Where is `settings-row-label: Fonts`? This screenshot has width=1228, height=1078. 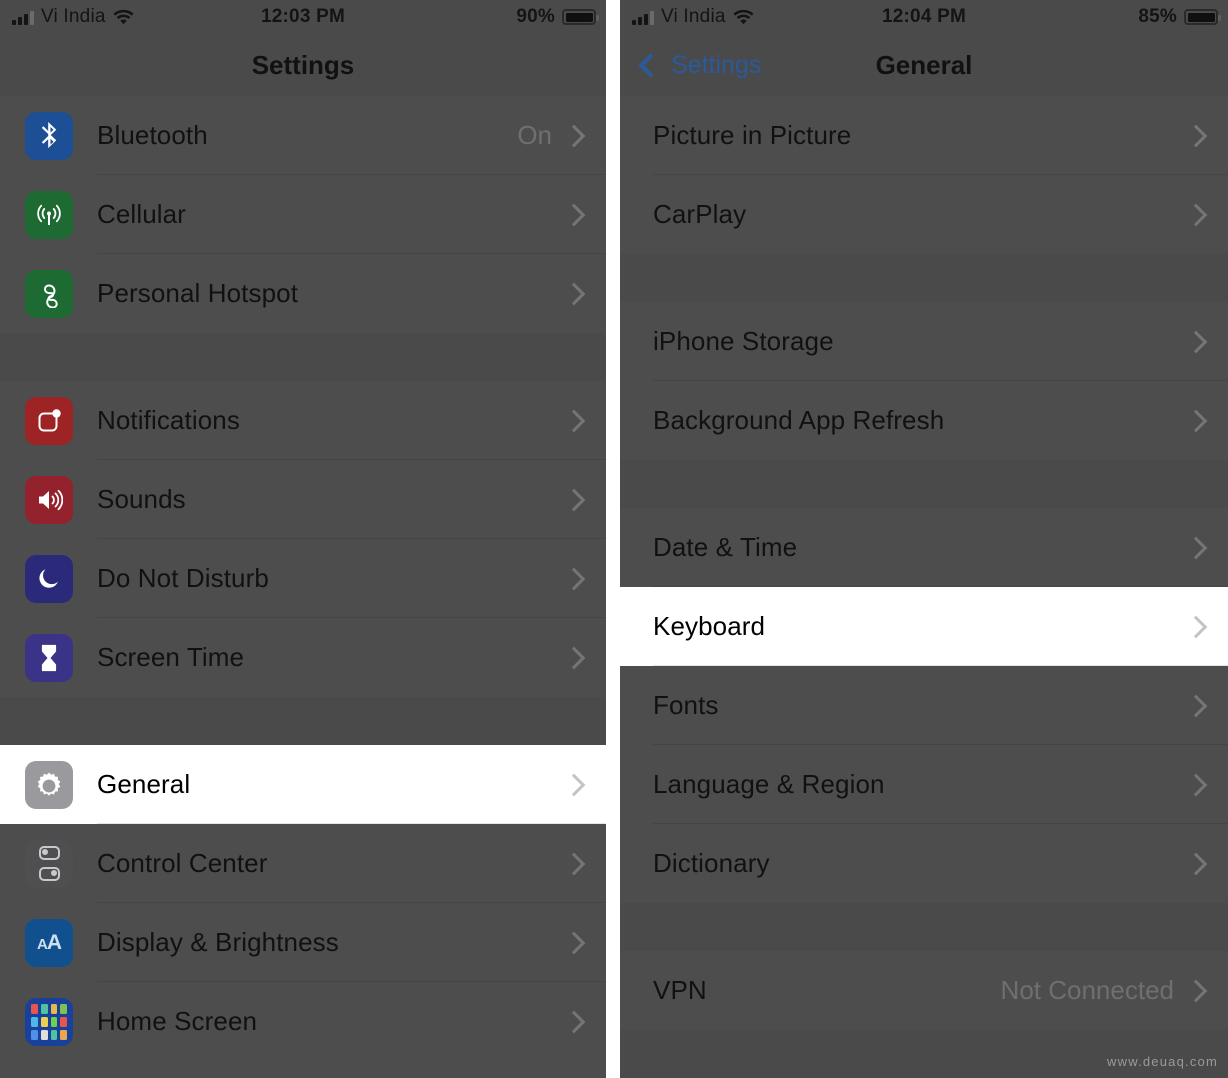
settings-row-label: Fonts is located at coordinates (686, 705).